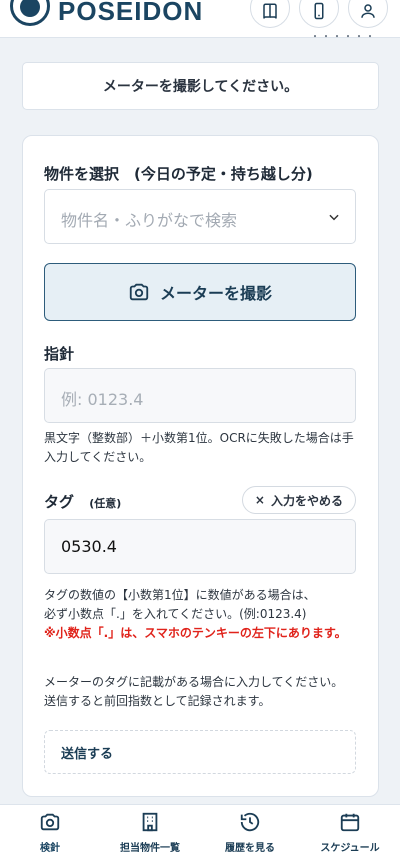  I want to click on nav-schedule: スケジュール, so click(350, 837).